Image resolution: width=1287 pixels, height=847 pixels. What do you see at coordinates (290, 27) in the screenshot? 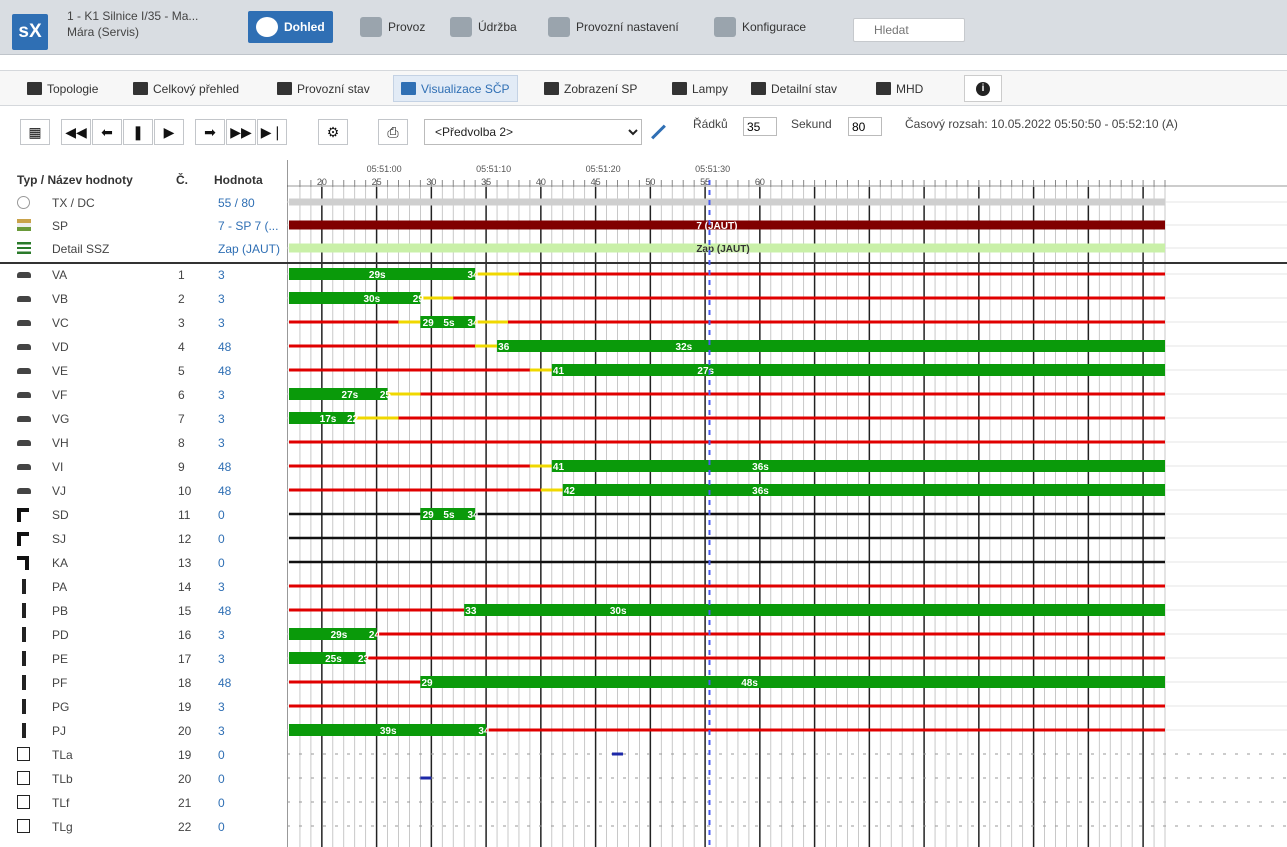
I see `tab-dohled: Dohled` at bounding box center [290, 27].